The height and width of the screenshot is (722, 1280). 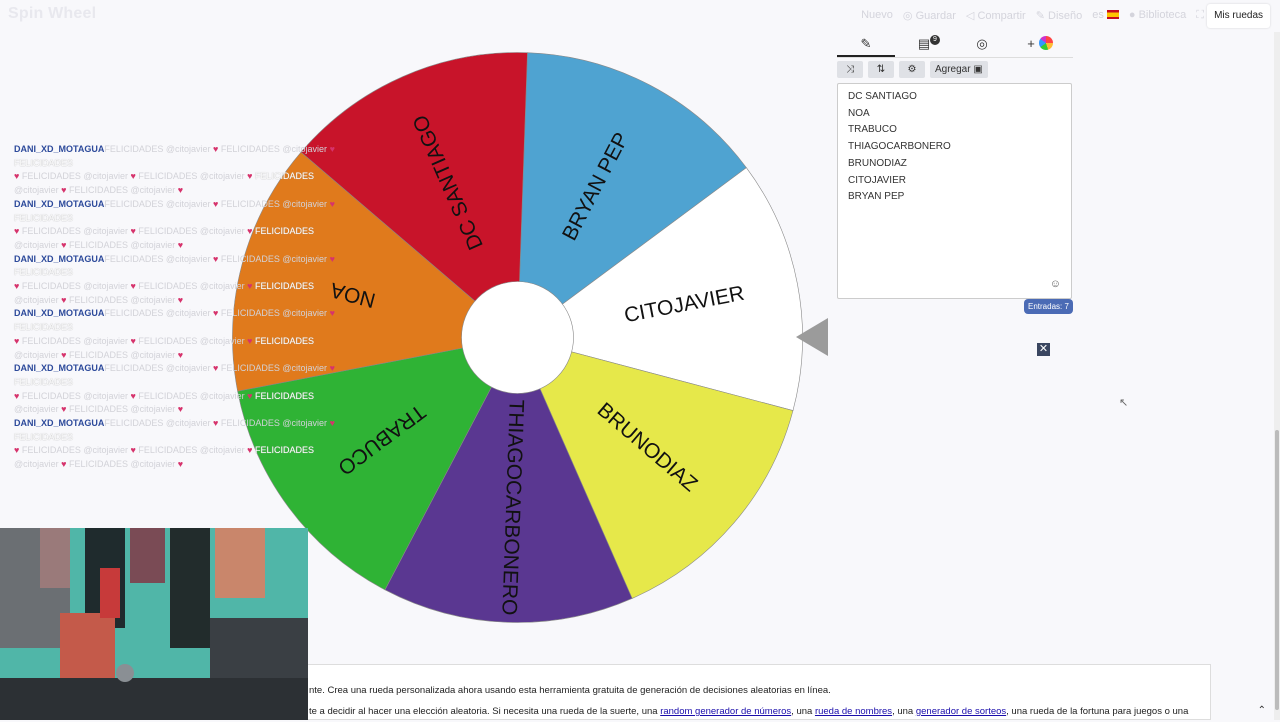 I want to click on smile-icon: ☺, so click(x=1055, y=284).